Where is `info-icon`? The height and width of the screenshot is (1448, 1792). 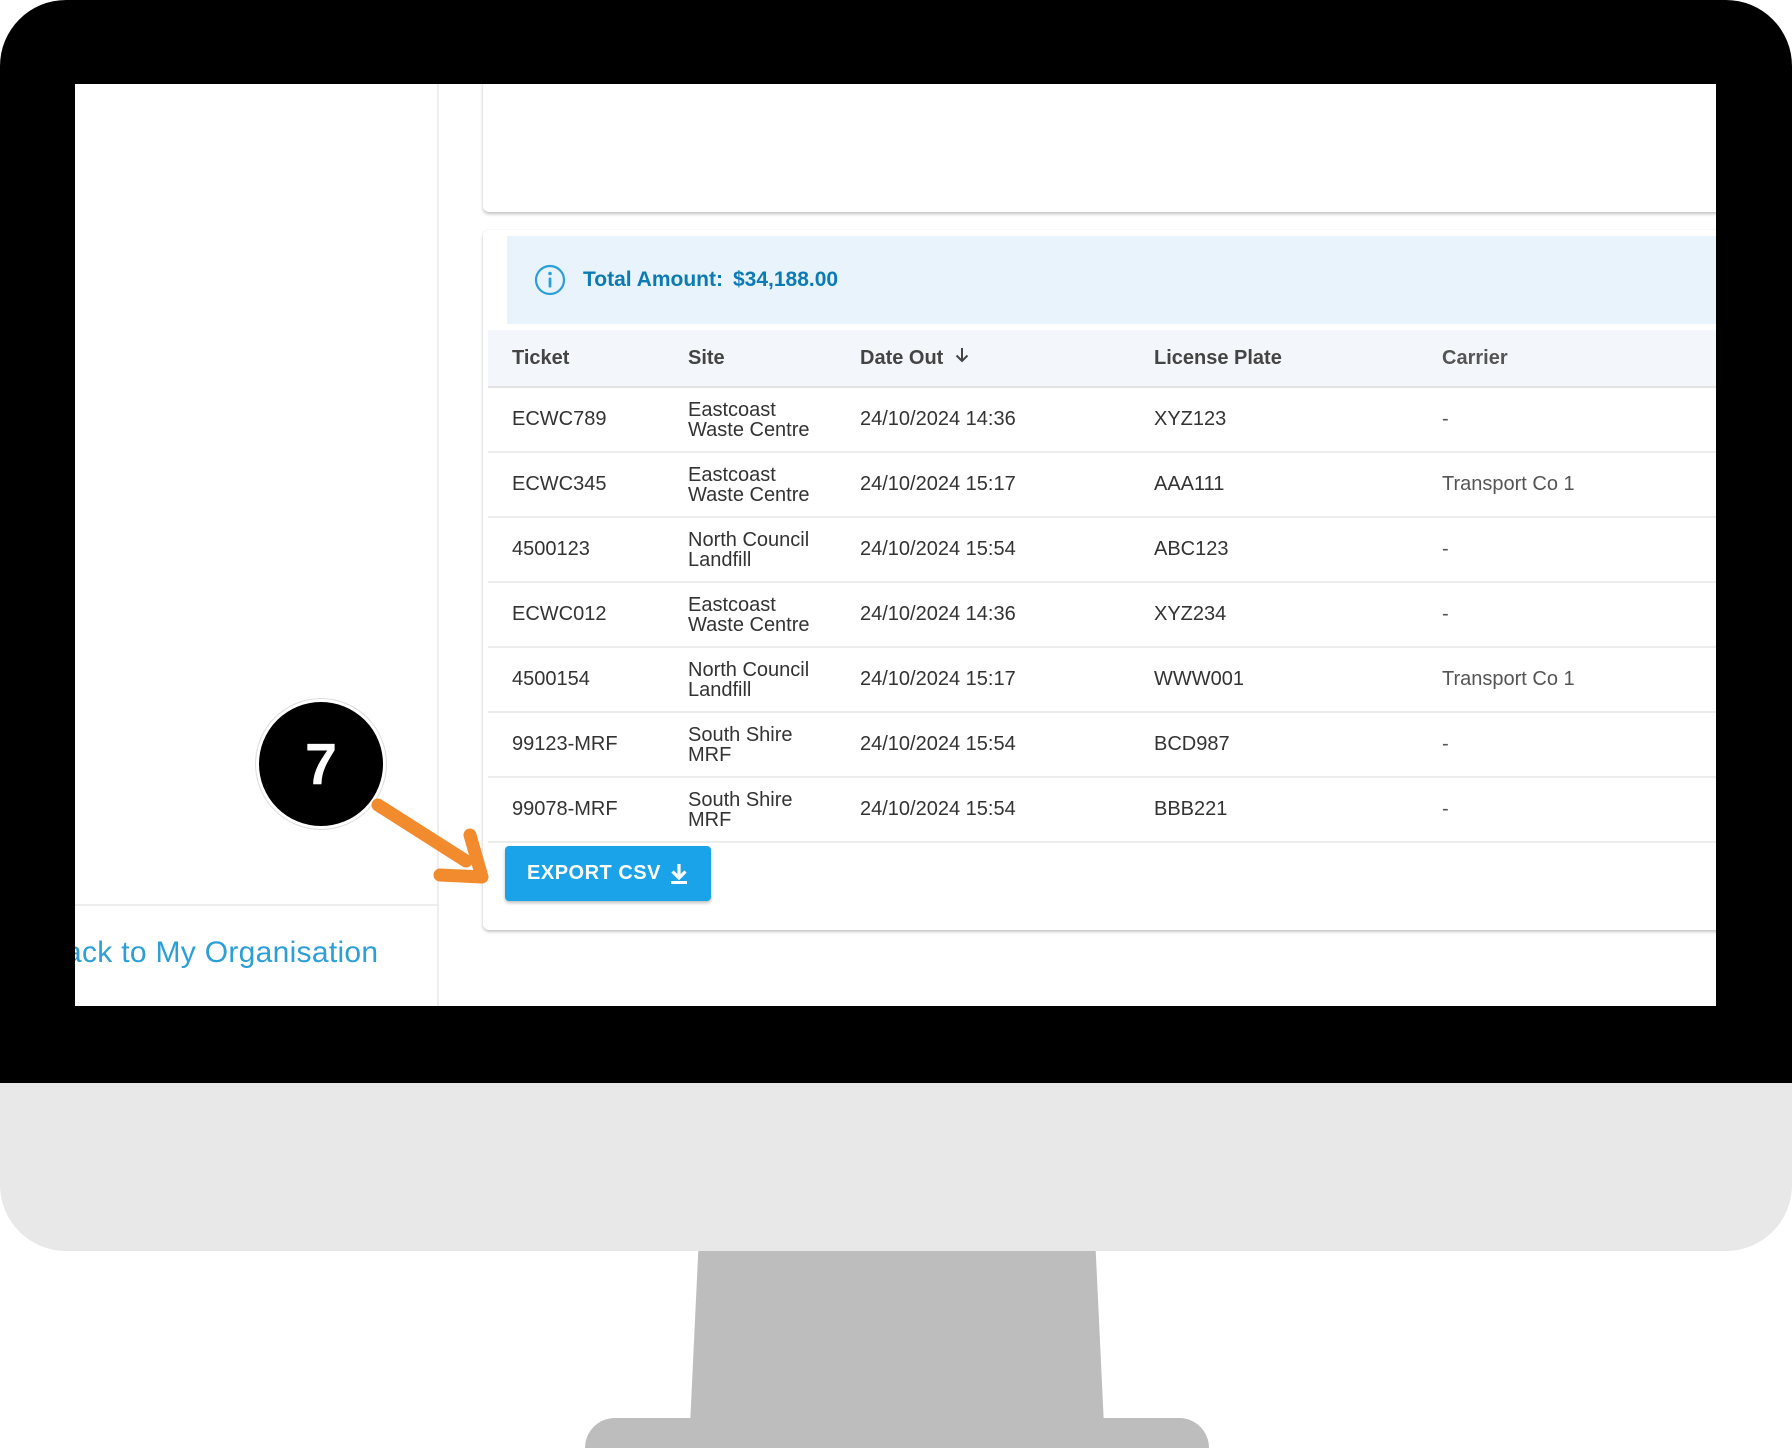 info-icon is located at coordinates (550, 280).